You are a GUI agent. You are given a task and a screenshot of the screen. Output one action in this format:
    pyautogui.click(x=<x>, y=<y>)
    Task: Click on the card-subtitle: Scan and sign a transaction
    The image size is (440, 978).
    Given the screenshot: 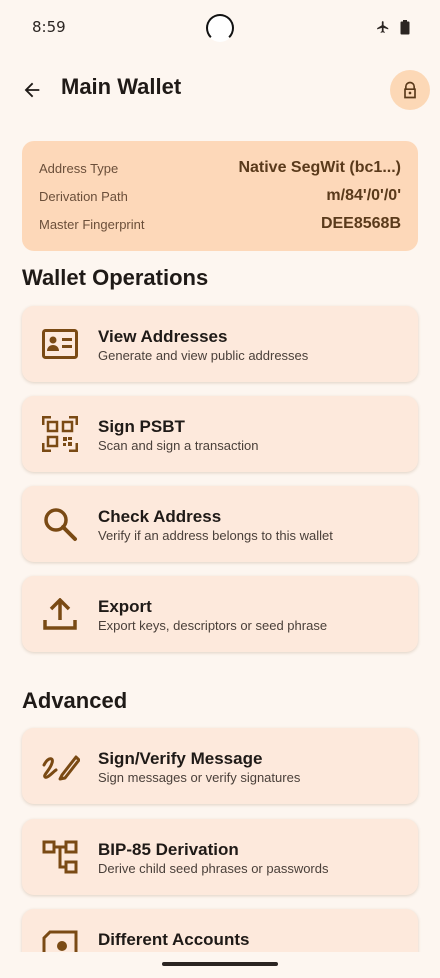 What is the action you would take?
    pyautogui.click(x=178, y=445)
    